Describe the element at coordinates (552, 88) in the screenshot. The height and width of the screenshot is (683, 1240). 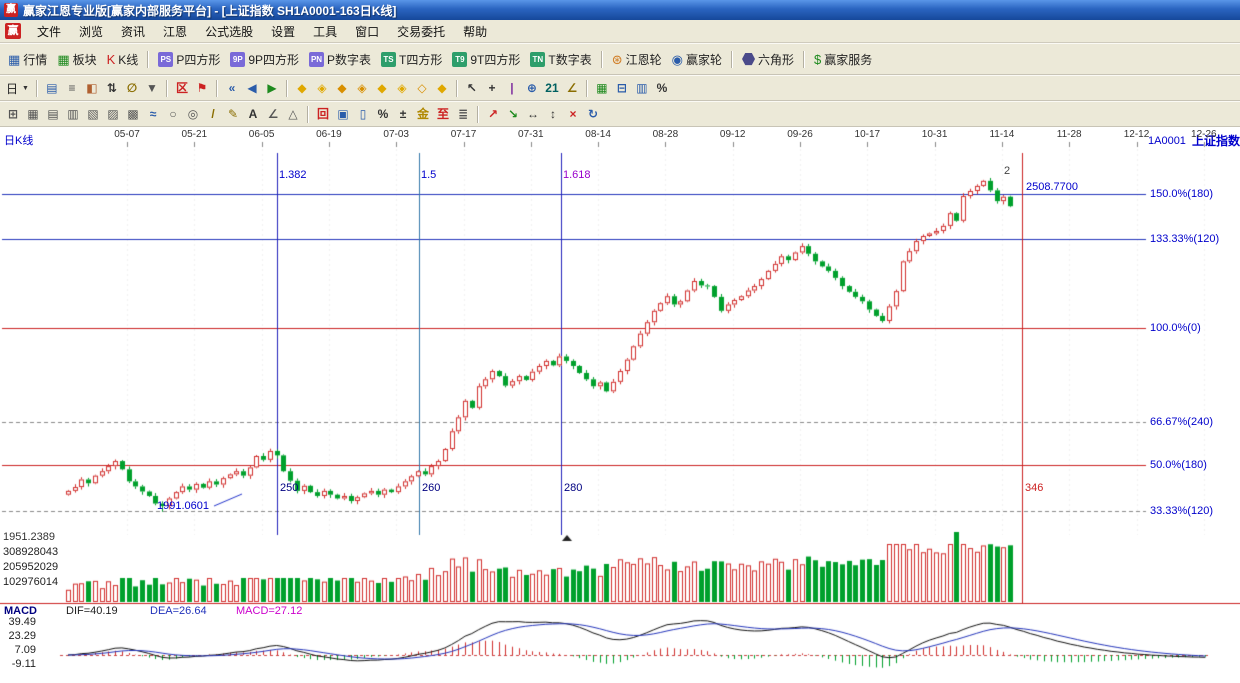
I see `calendar-21-icon: 21` at that location.